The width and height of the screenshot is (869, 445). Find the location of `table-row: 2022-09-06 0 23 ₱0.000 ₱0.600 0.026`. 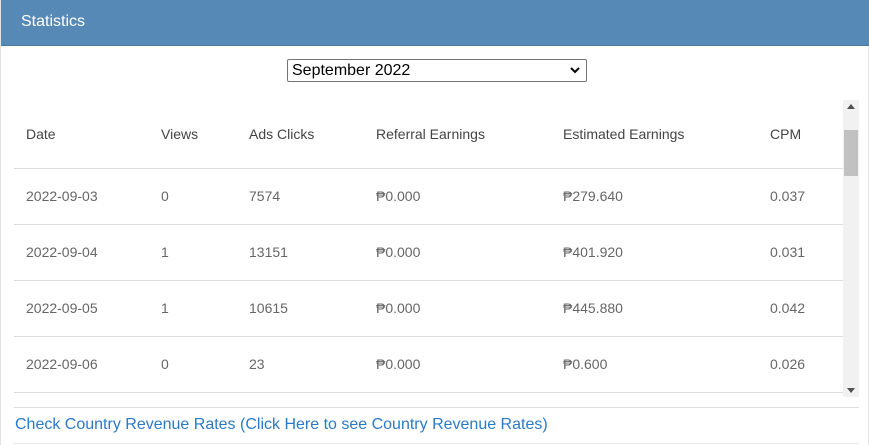

table-row: 2022-09-06 0 23 ₱0.000 ₱0.600 0.026 is located at coordinates (428, 364).